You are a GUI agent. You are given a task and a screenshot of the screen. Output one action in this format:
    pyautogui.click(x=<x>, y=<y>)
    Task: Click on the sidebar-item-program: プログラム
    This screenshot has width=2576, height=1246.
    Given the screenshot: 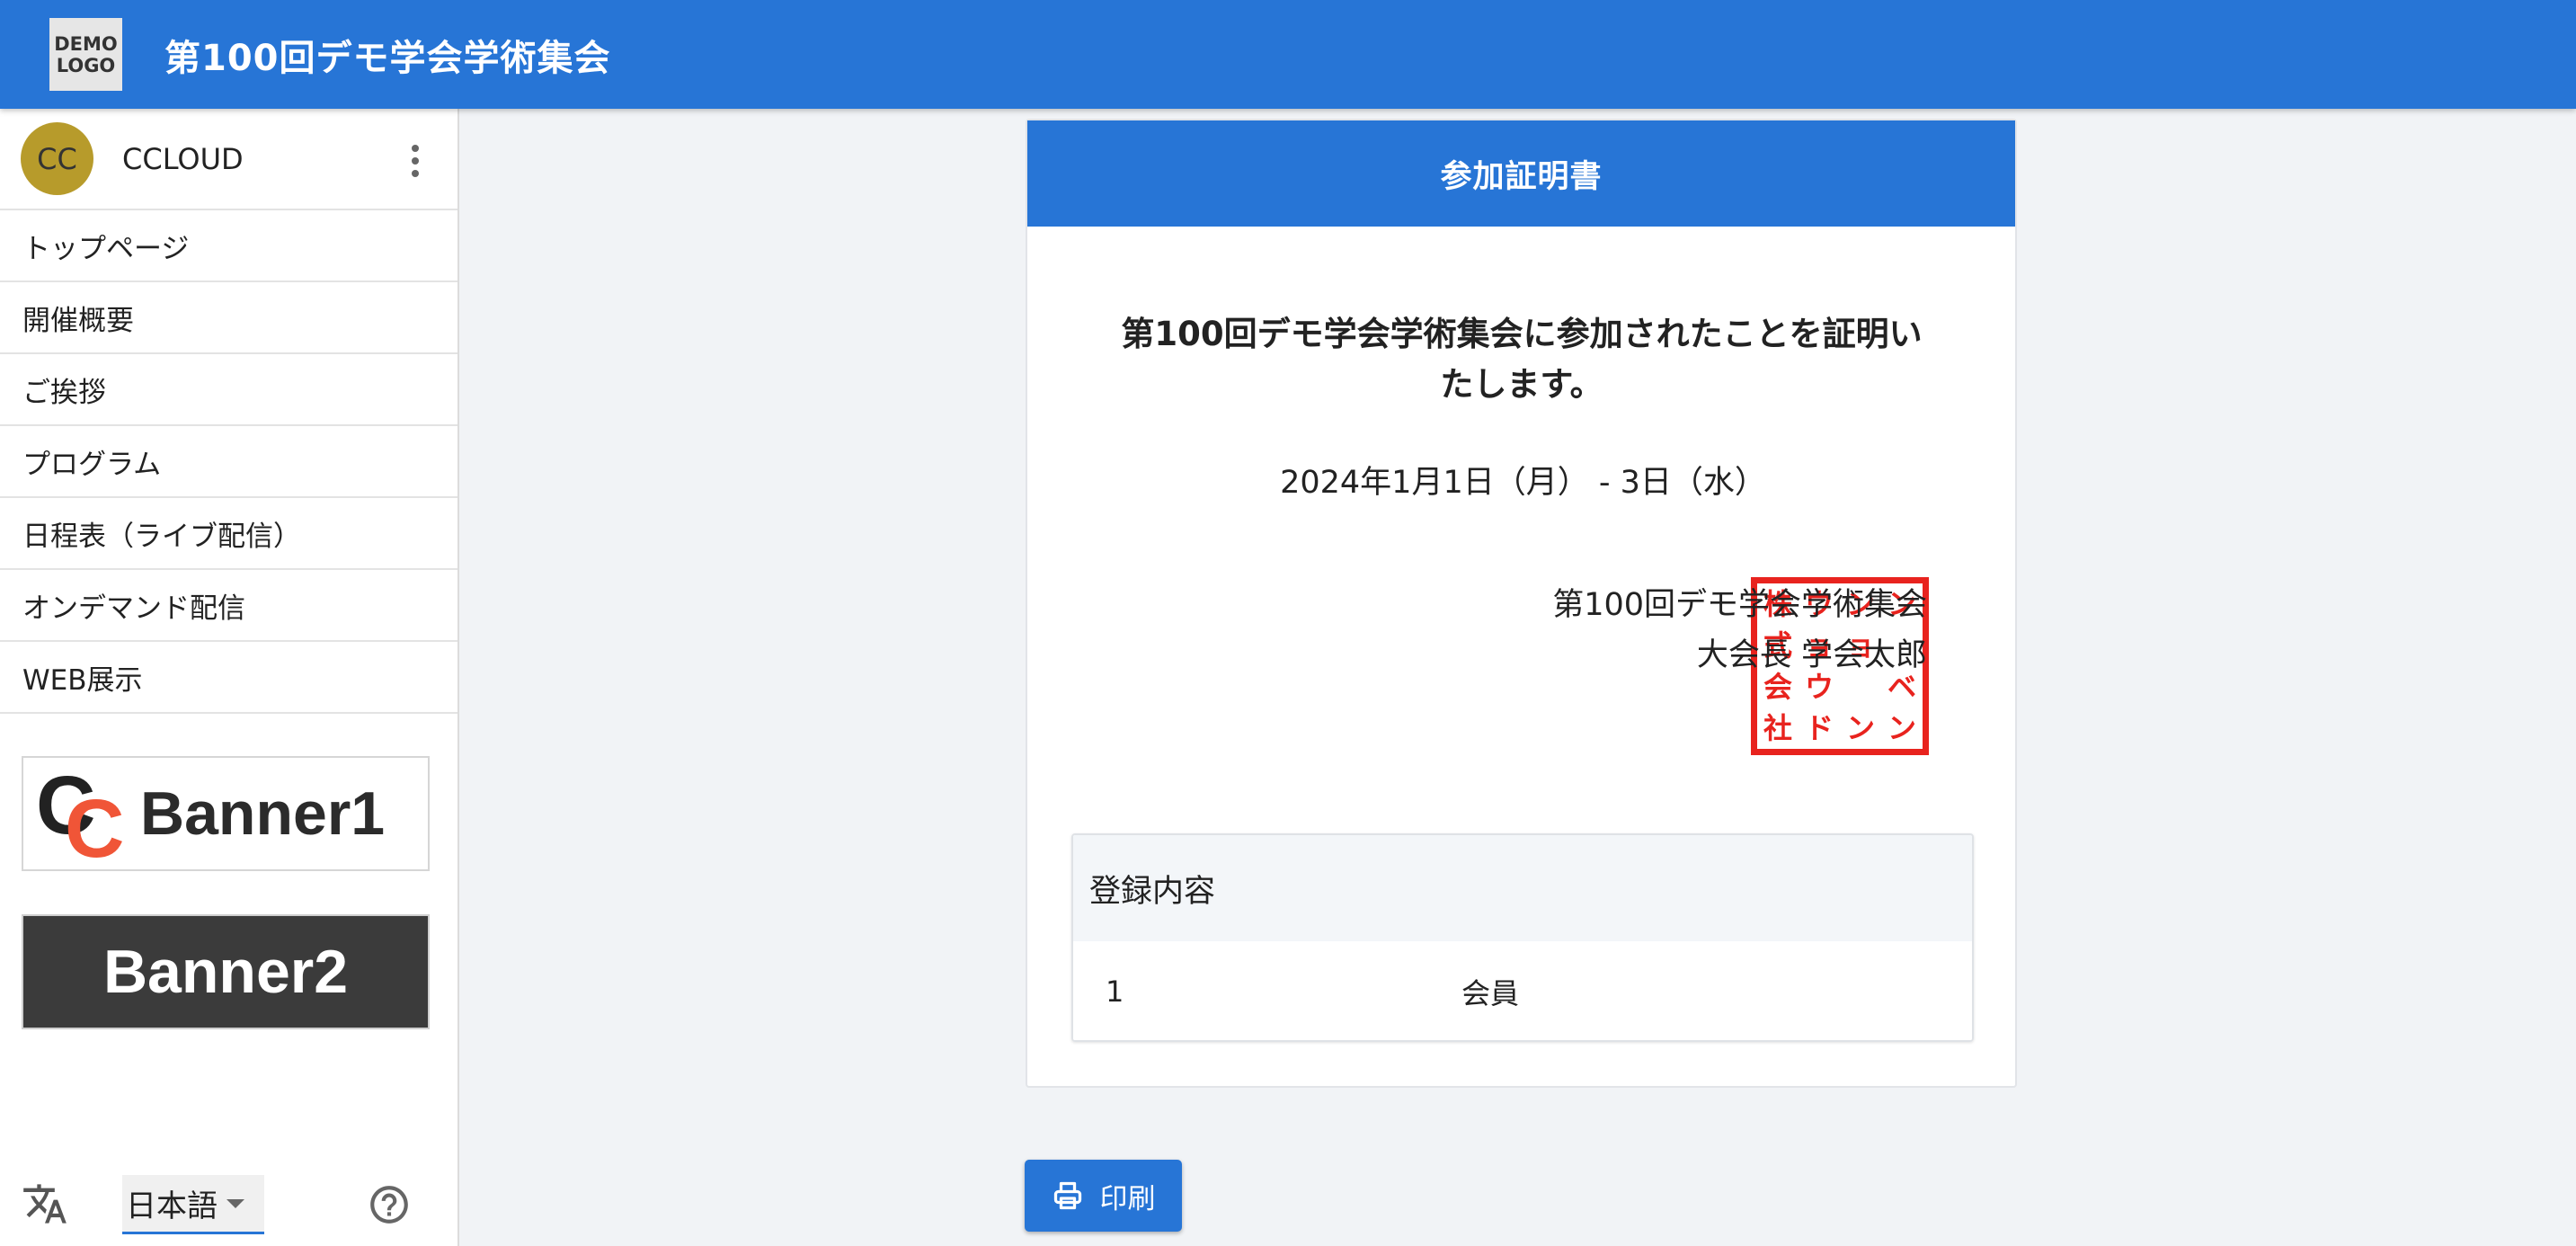 What is the action you would take?
    pyautogui.click(x=228, y=462)
    